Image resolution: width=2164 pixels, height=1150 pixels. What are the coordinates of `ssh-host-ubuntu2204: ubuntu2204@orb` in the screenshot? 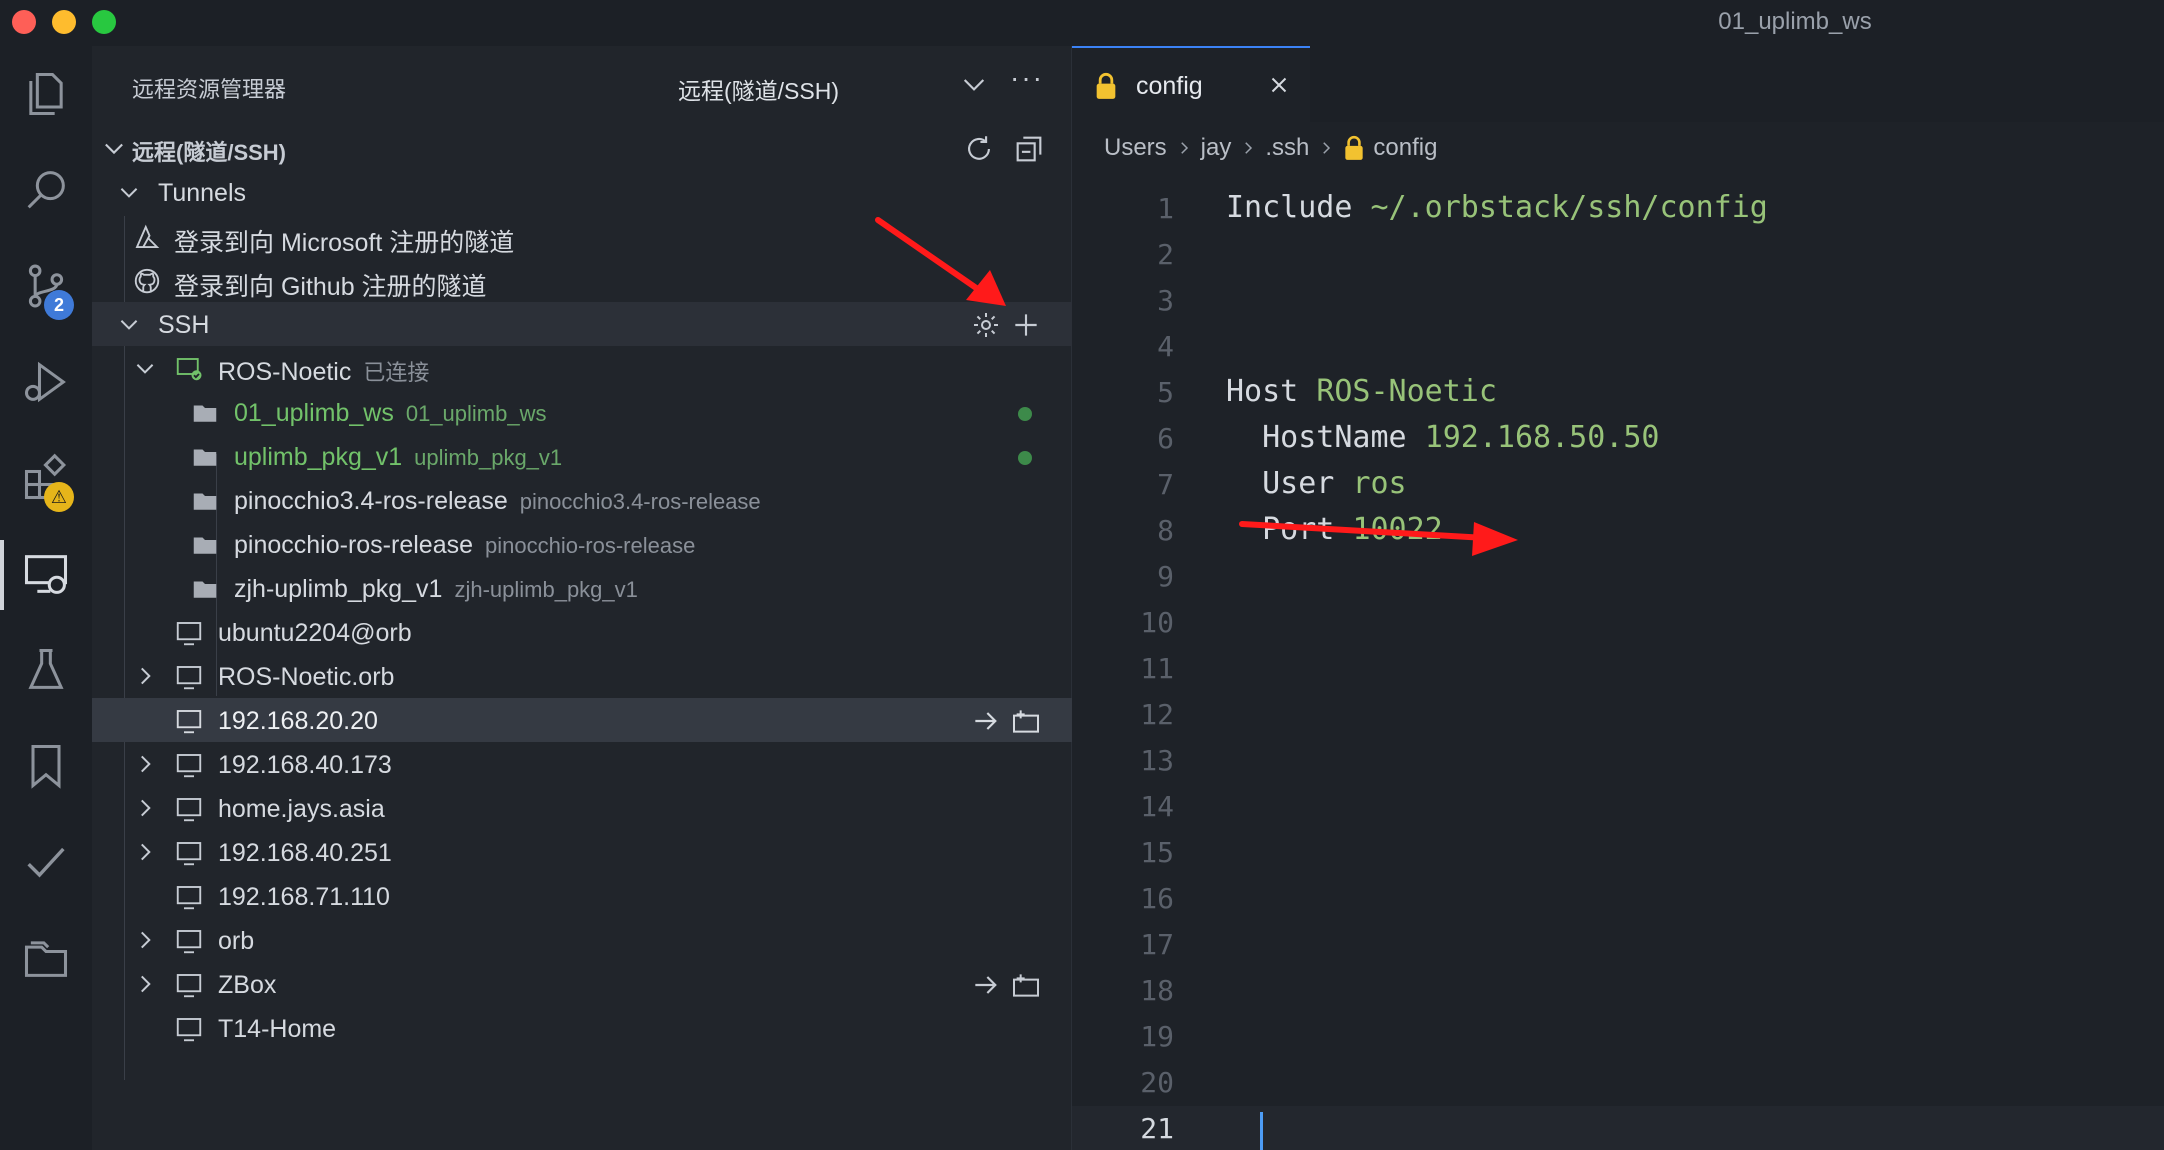 It's located at (582, 632).